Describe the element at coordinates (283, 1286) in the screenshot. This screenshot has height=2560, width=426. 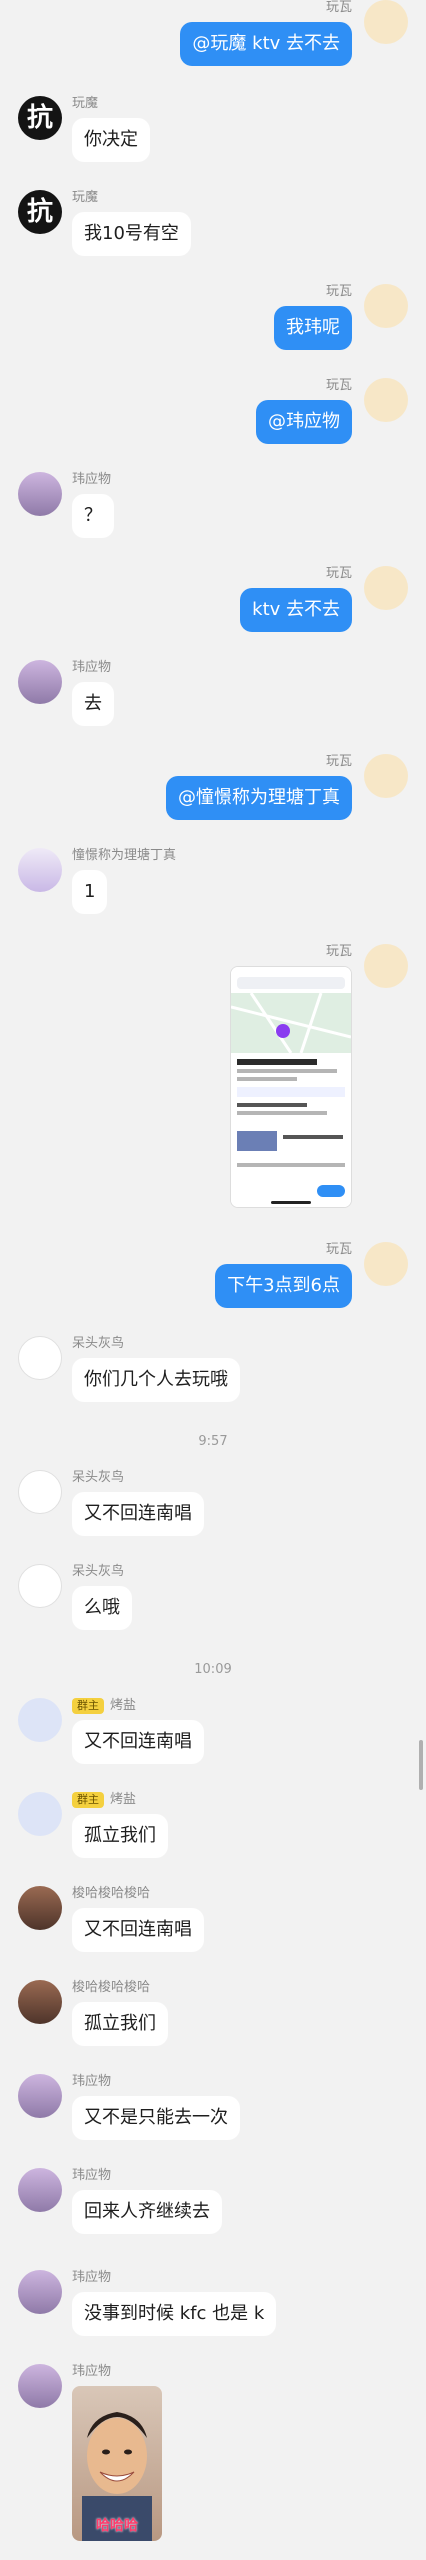
I see `message-bubble: 下午3点到6点` at that location.